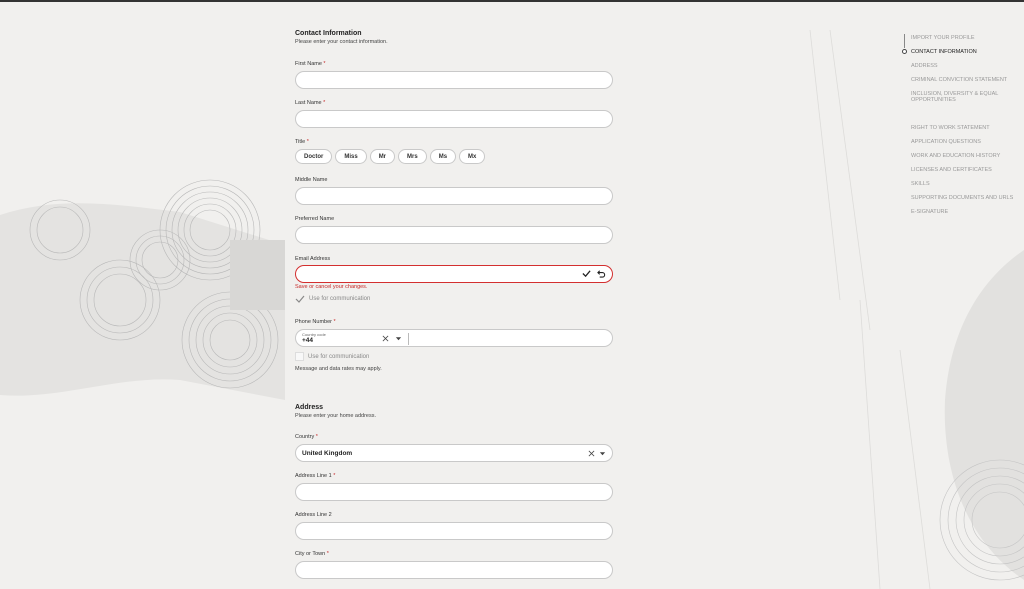 The width and height of the screenshot is (1024, 589). What do you see at coordinates (967, 184) in the screenshot?
I see `nav-item-skills: Skills` at bounding box center [967, 184].